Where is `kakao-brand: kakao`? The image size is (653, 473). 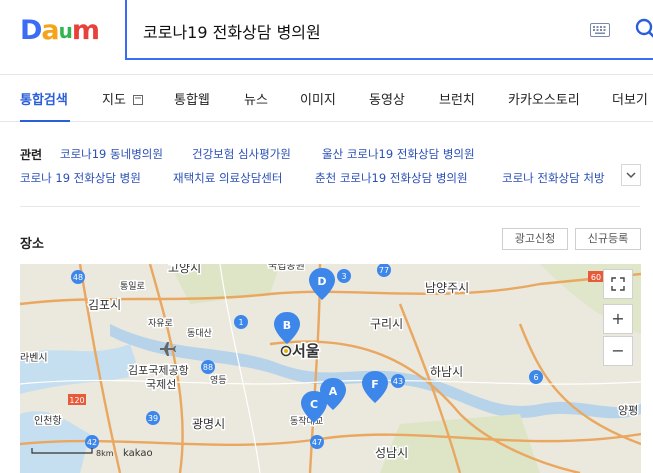
kakao-brand: kakao is located at coordinates (138, 453).